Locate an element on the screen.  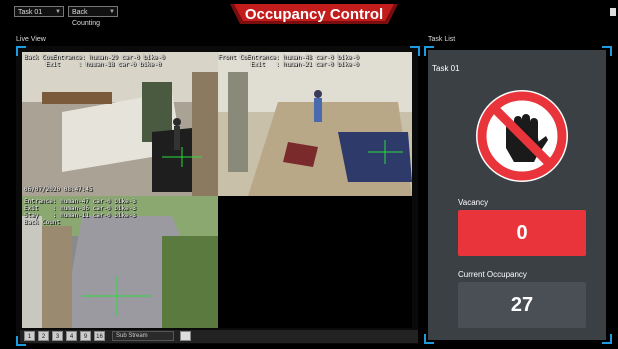
view-select-value: Back Counting is located at coordinates (86, 18).